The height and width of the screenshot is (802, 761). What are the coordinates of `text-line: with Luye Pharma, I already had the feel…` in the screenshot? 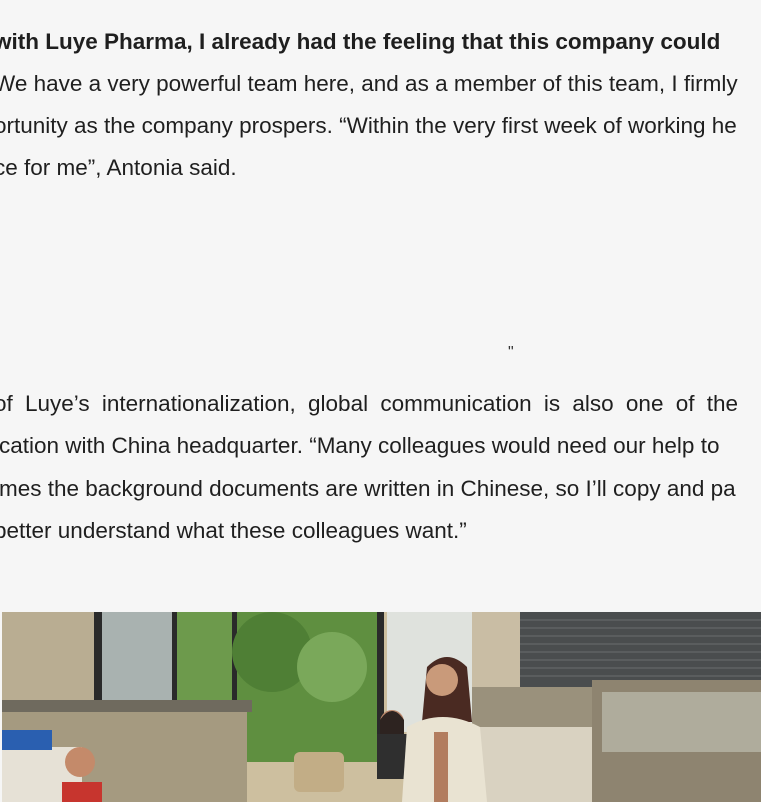 It's located at (360, 41).